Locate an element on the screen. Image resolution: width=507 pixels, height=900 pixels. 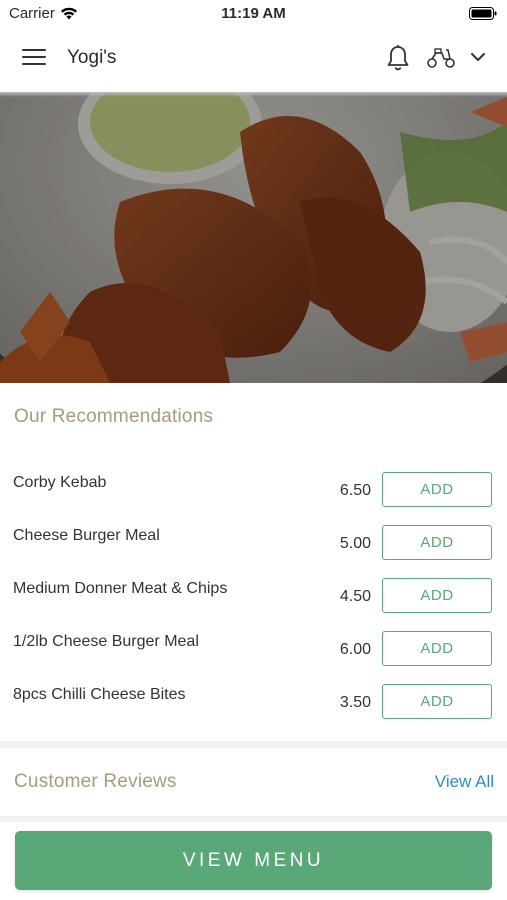
restaurant-title: Yogi's is located at coordinates (92, 57).